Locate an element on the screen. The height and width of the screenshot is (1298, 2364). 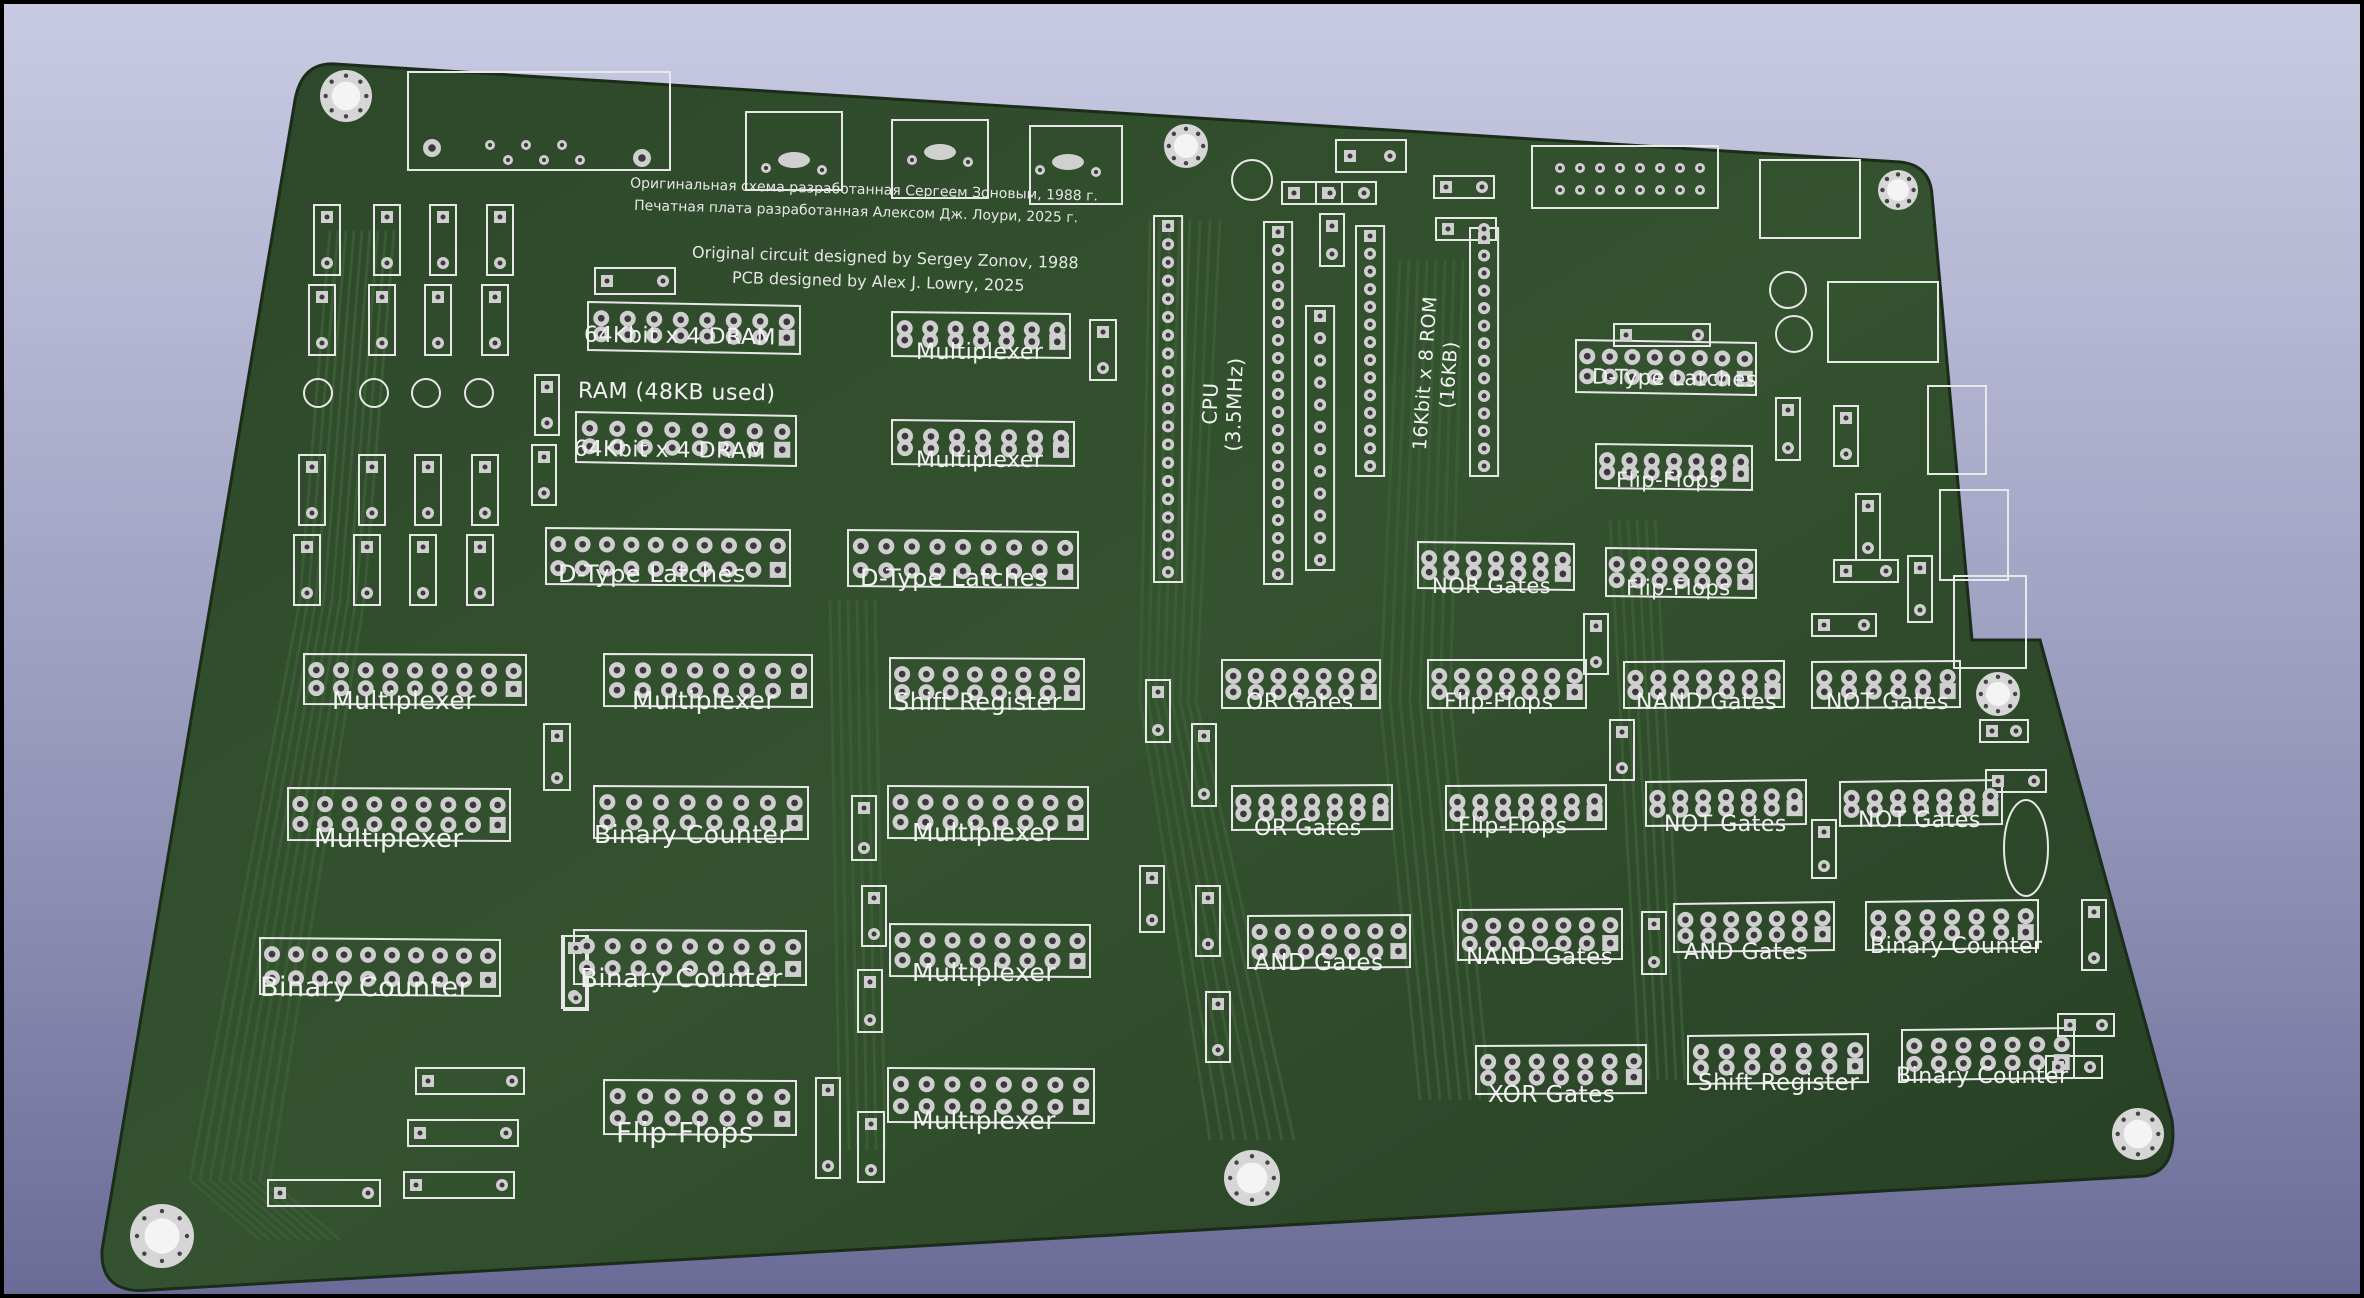
label-cpu-line2: (3.5MHz) is located at coordinates (1234, 404).